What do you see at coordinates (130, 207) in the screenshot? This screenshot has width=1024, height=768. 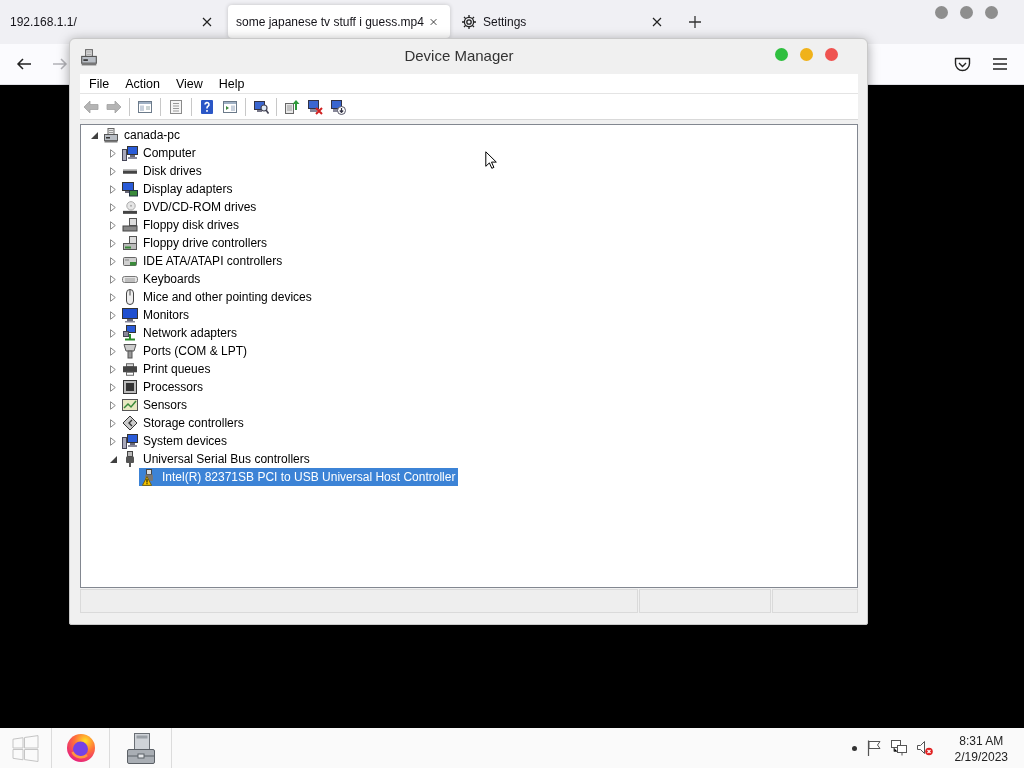 I see `disc-drive-icon` at bounding box center [130, 207].